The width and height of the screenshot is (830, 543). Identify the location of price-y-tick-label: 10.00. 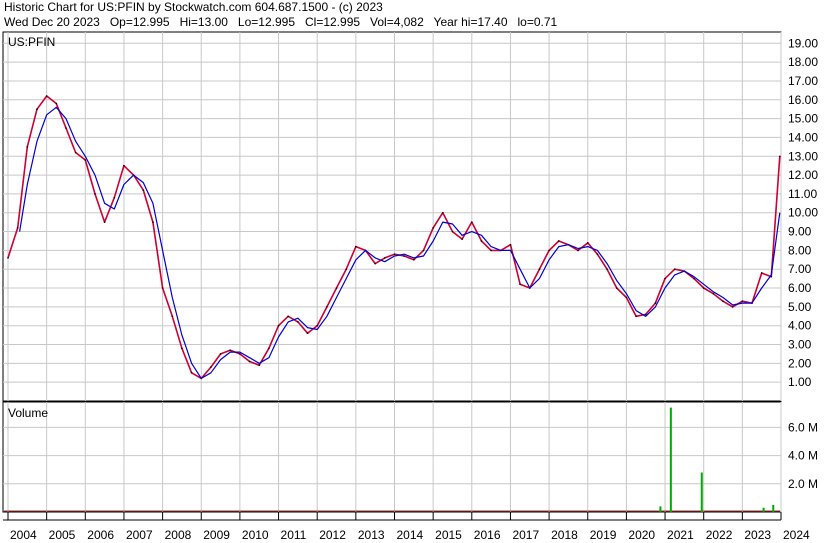
(803, 213).